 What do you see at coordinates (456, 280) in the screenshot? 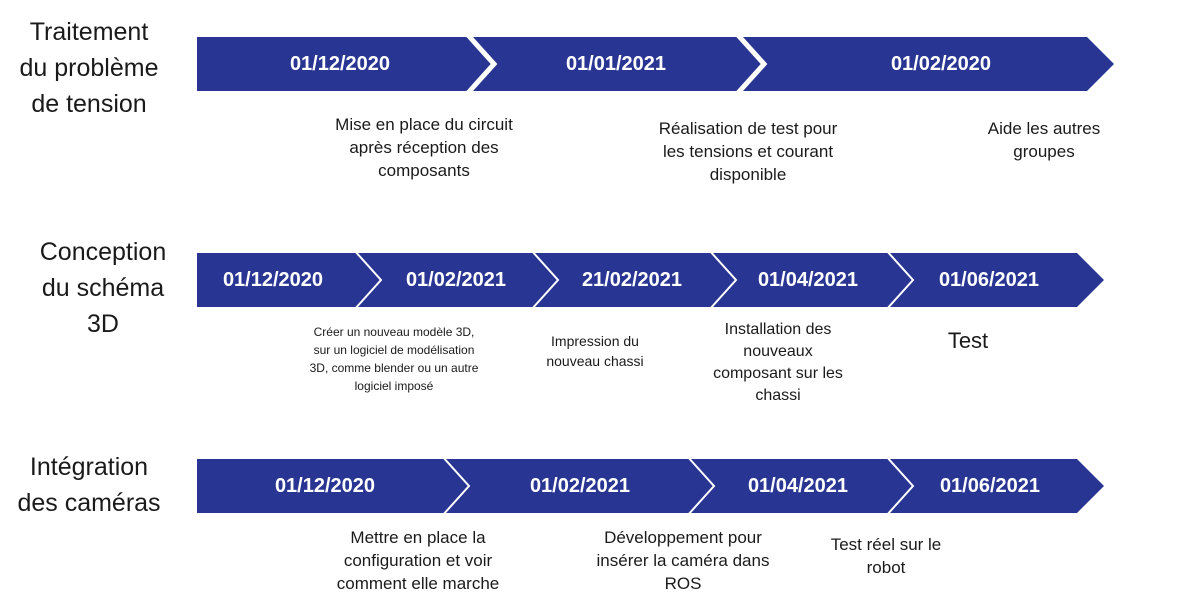
I see `row-2-date-2: 01/02/2021` at bounding box center [456, 280].